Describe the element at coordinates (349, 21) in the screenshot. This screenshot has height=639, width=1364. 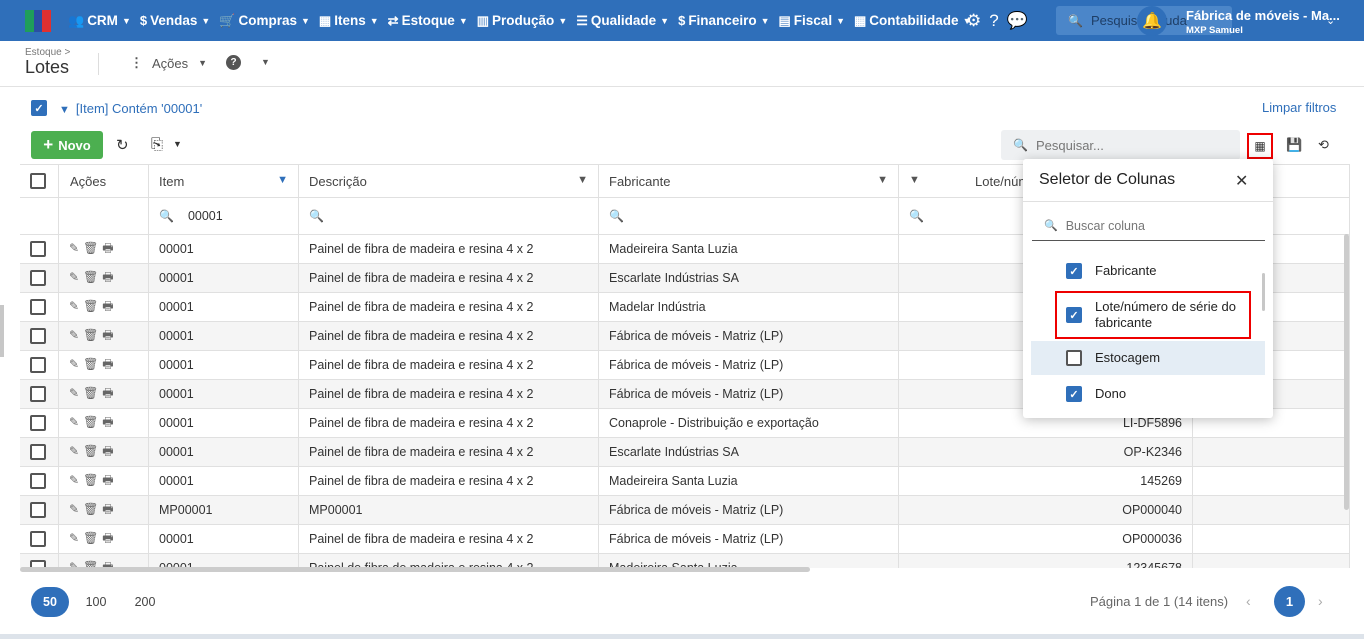
I see `nav-itens: ▦ Itens ▼` at that location.